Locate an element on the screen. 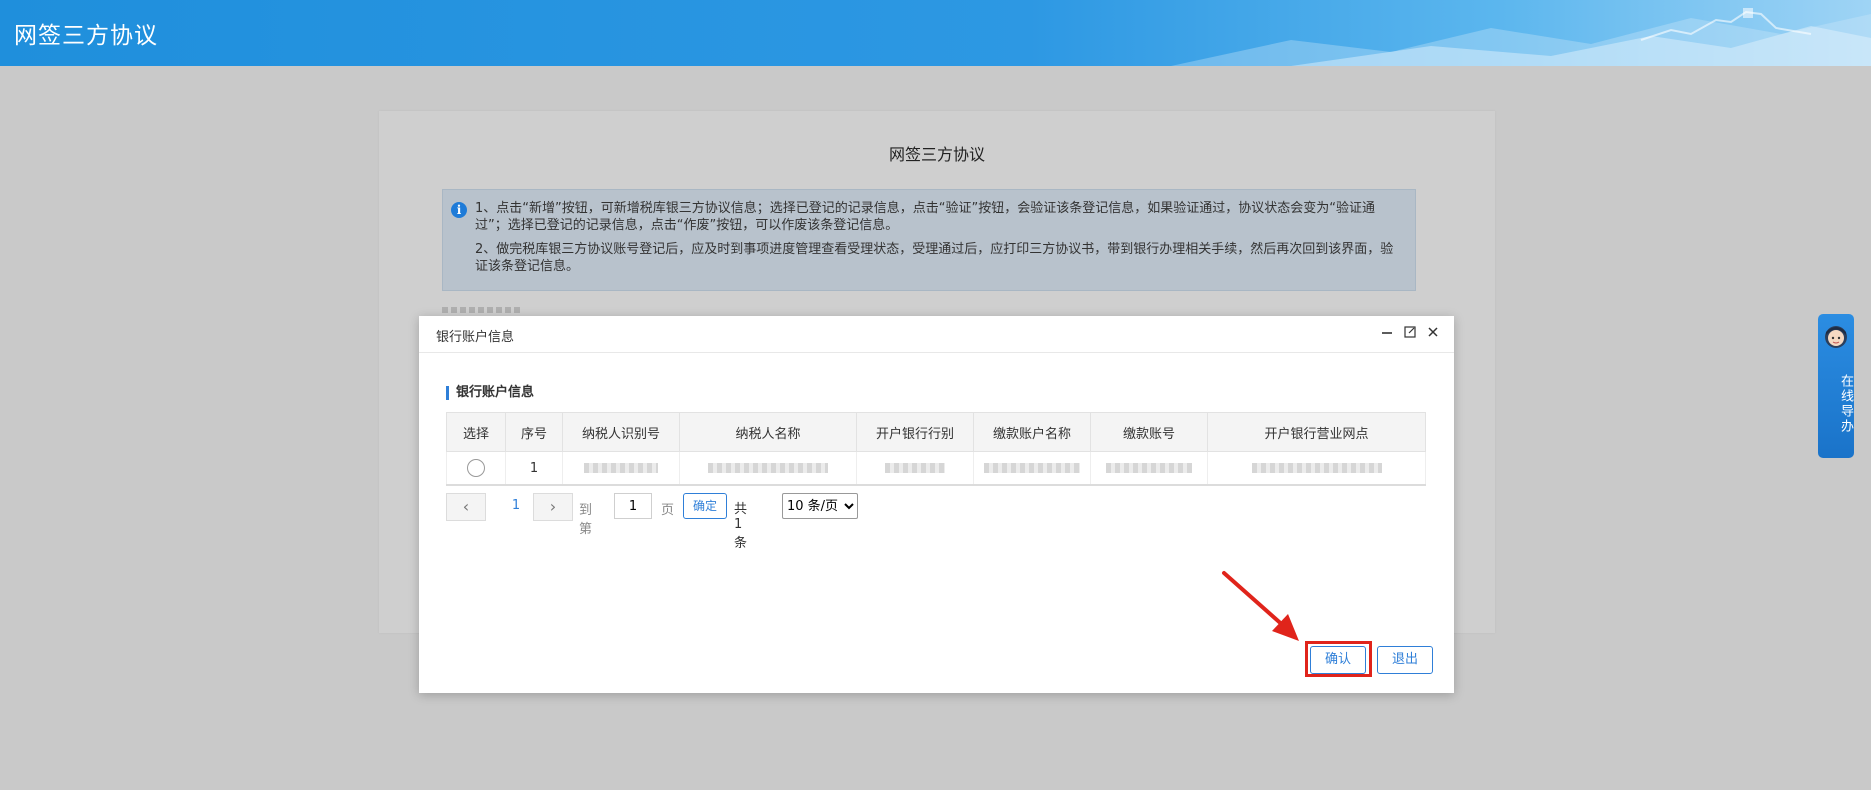 This screenshot has height=790, width=1871. taxpayer-name-cell is located at coordinates (768, 468).